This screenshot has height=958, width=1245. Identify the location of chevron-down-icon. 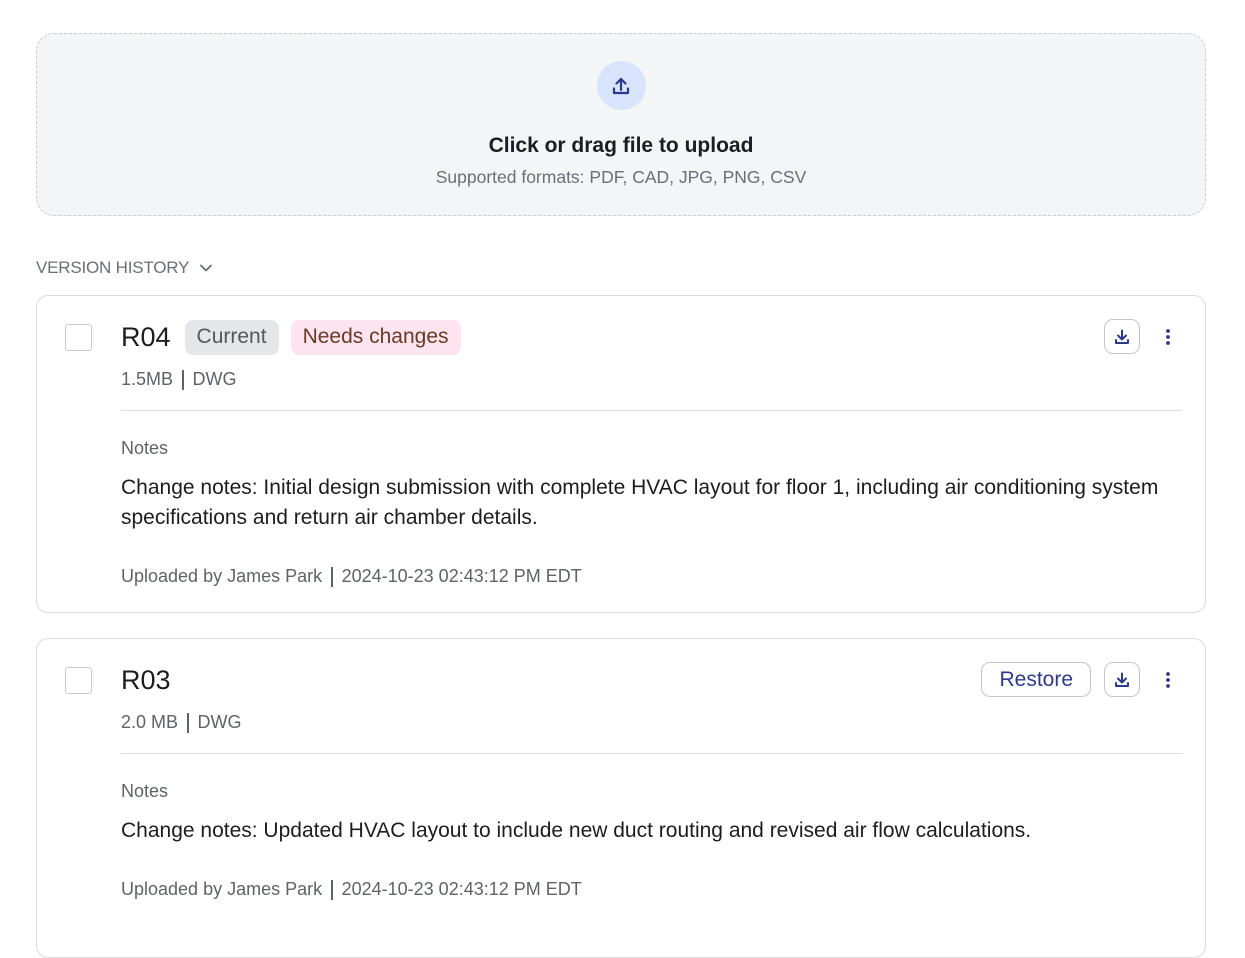
(206, 268).